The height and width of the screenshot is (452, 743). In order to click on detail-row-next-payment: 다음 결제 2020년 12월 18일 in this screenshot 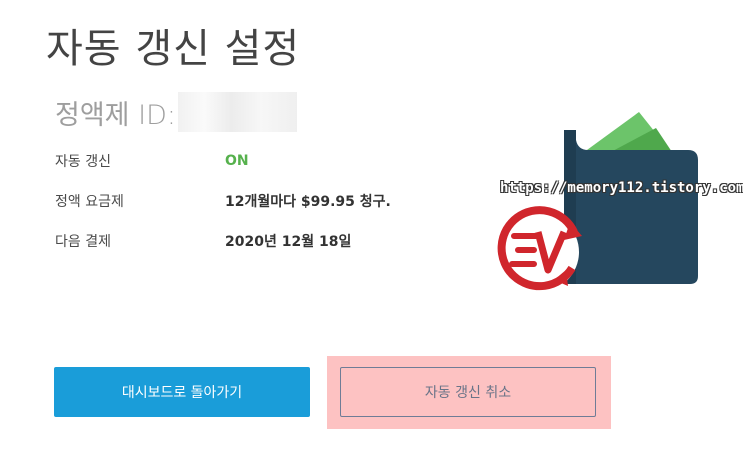, I will do `click(203, 241)`.